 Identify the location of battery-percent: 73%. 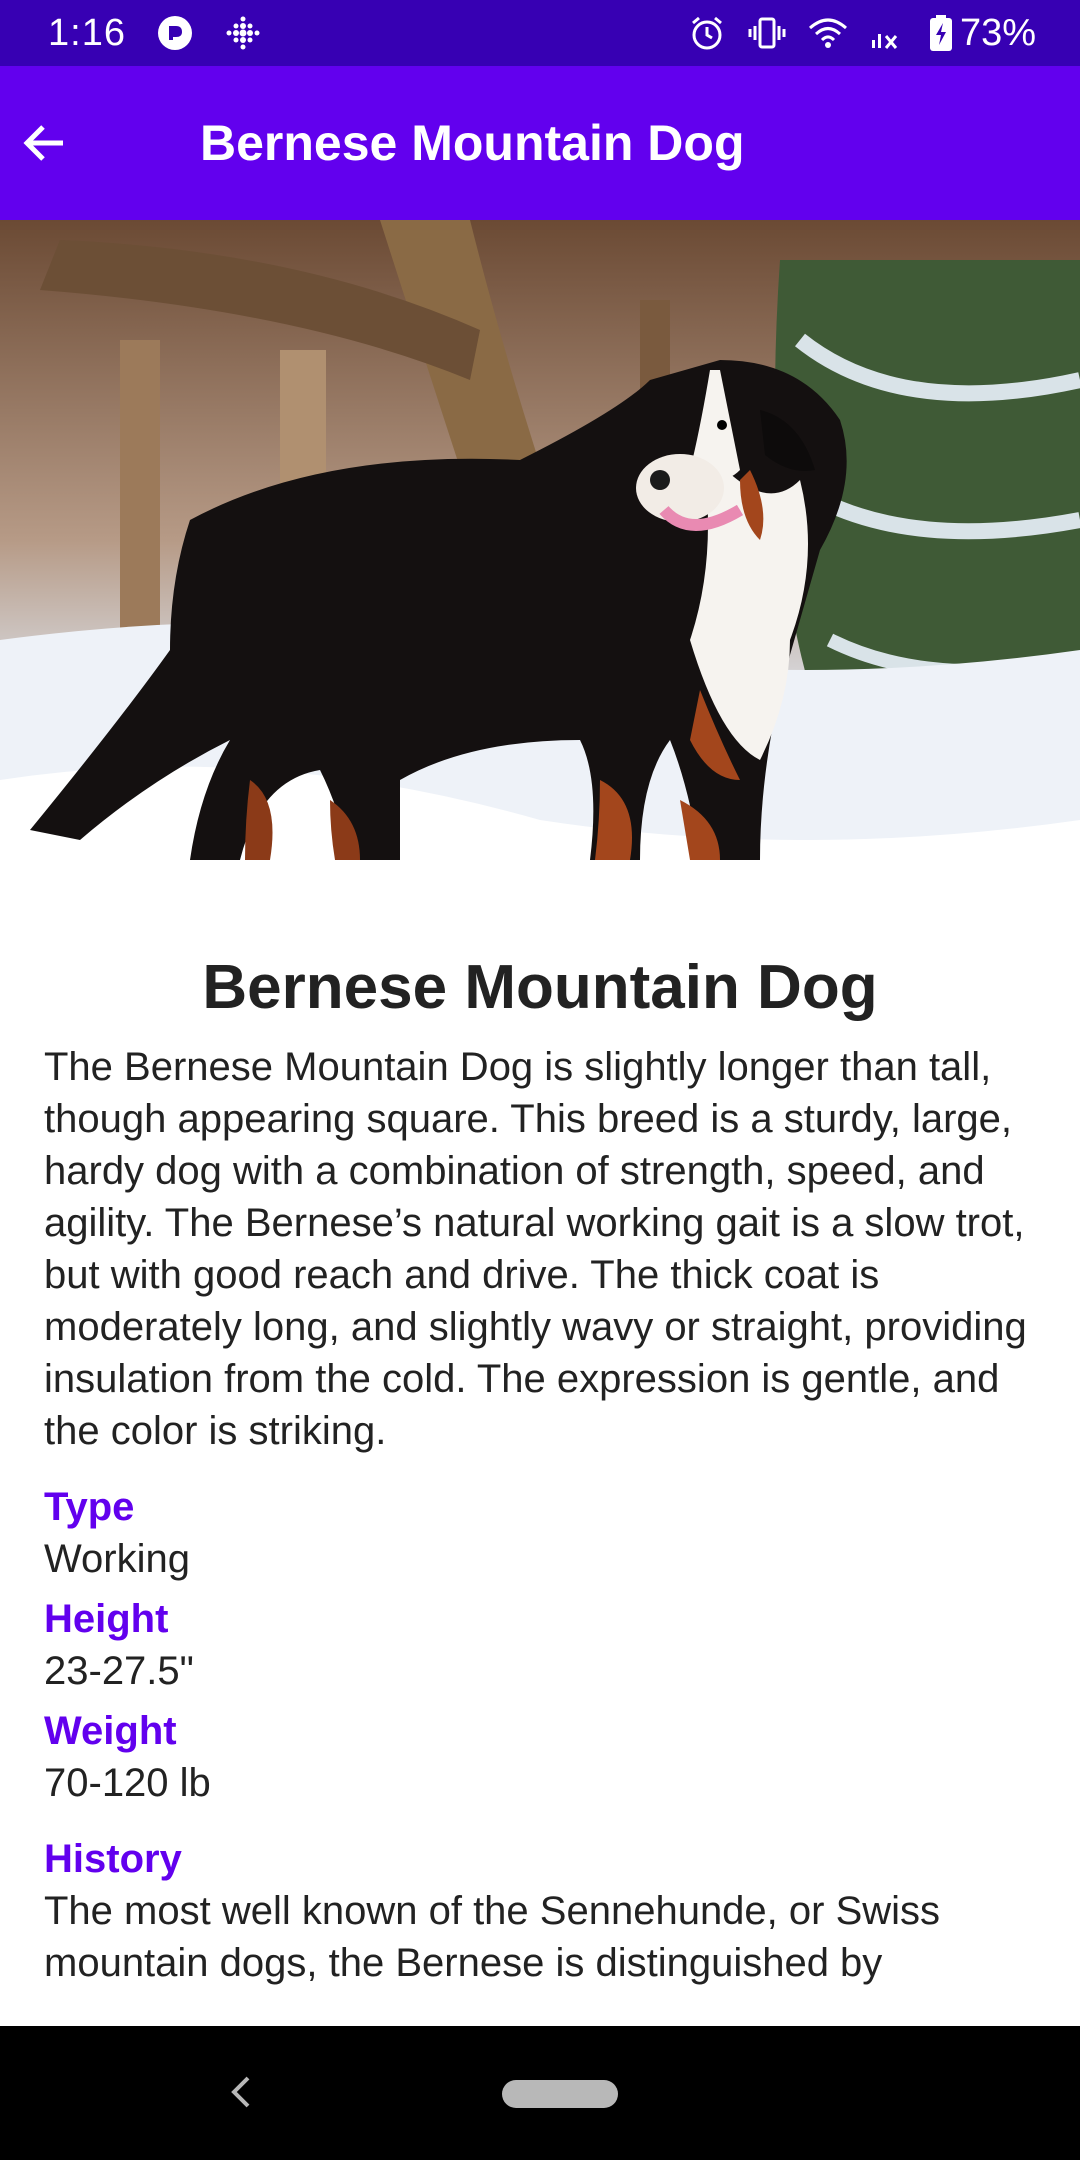
(997, 32).